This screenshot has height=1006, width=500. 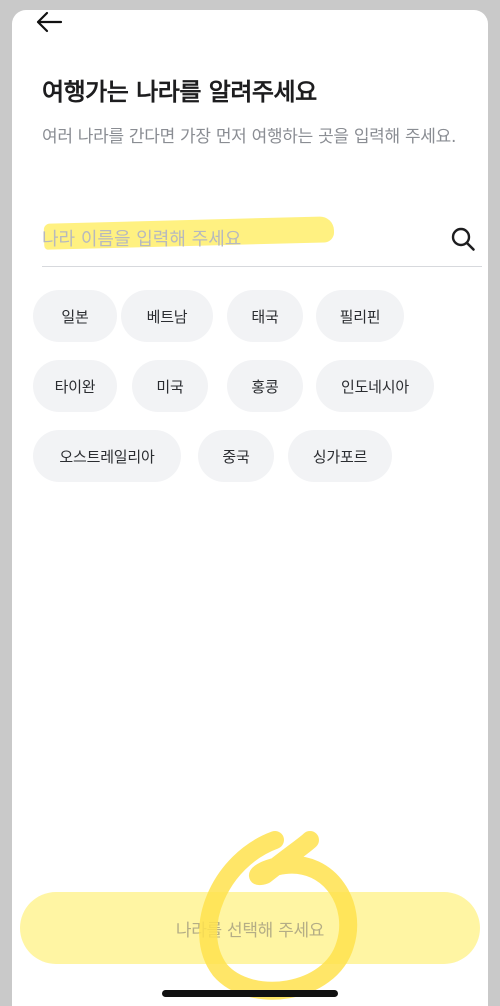 I want to click on country-chip-label: 베트남, so click(x=167, y=316).